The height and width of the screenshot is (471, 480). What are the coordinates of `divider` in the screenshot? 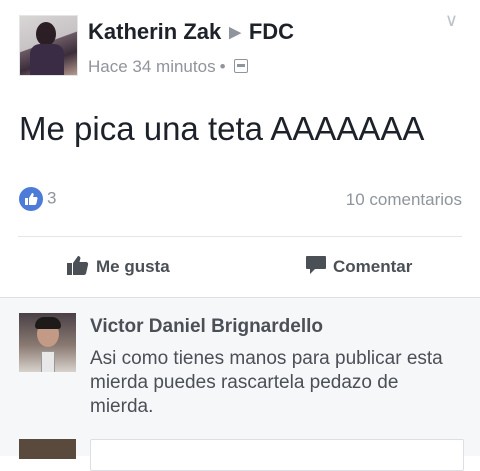 It's located at (240, 236).